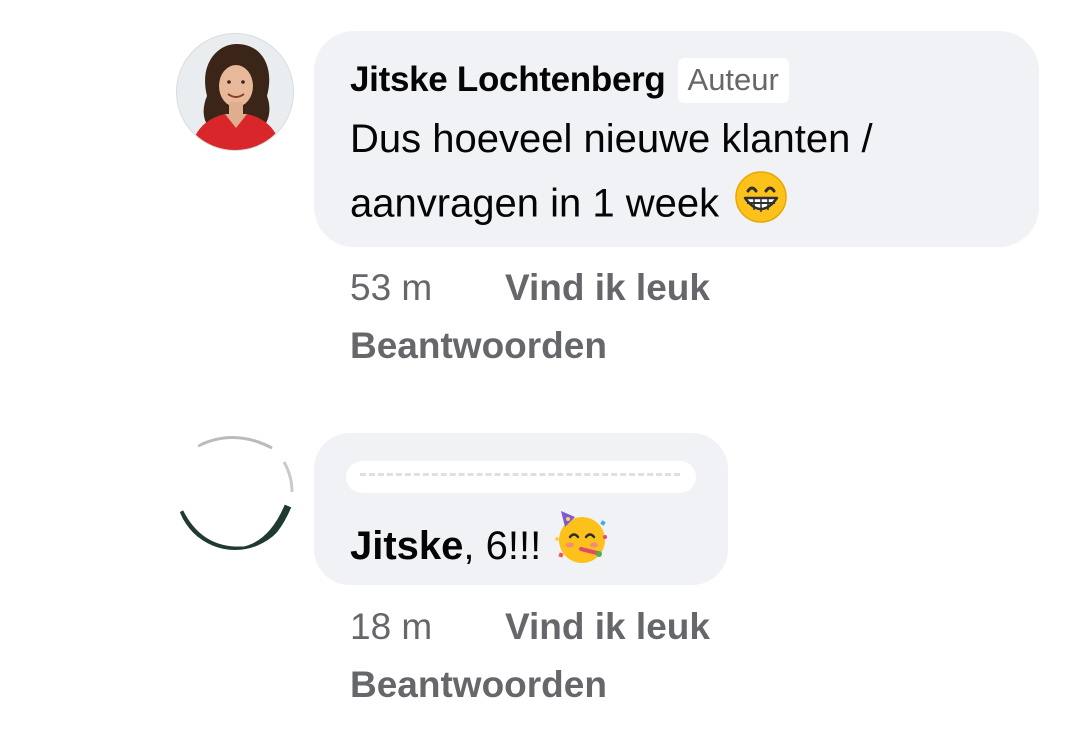 The width and height of the screenshot is (1074, 740). I want to click on comment-text: Jitske, 6!!!, so click(539, 545).